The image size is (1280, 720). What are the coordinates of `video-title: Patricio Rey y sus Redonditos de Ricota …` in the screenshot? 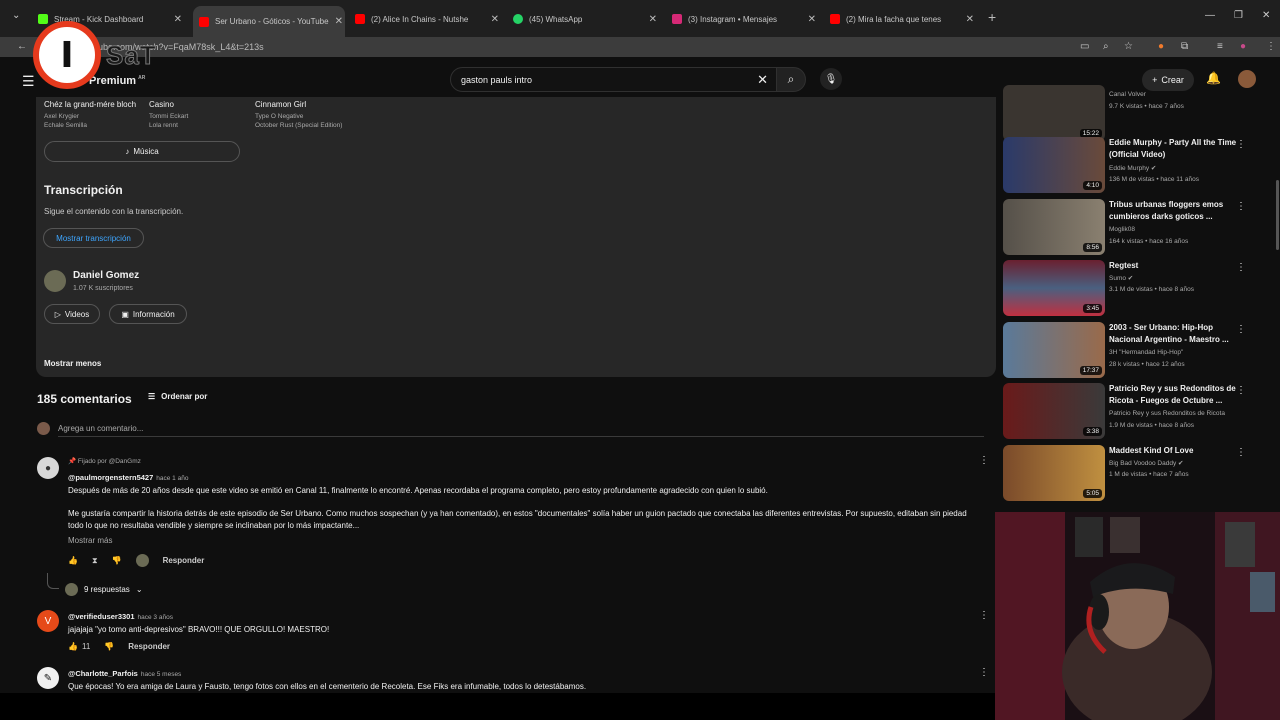 It's located at (1174, 395).